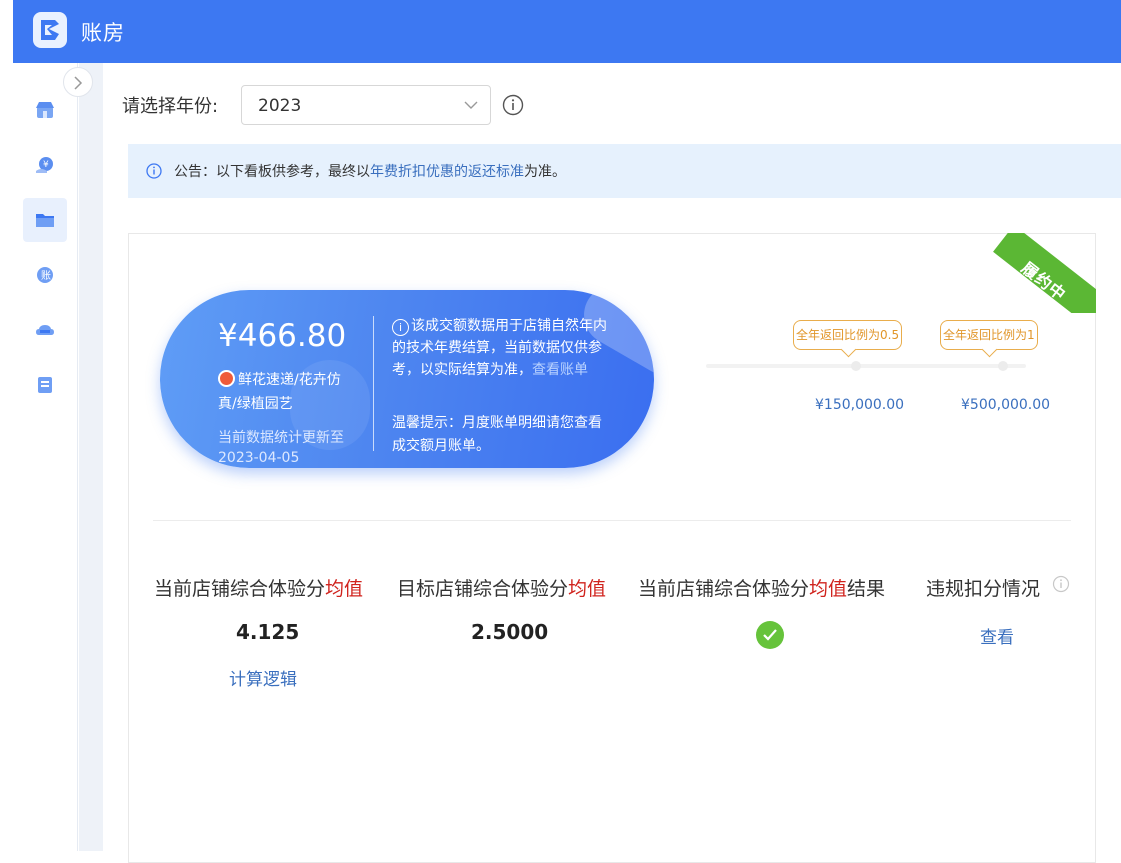 Image resolution: width=1121 pixels, height=863 pixels. Describe the element at coordinates (997, 635) in the screenshot. I see `view-violations-link: 查看` at that location.